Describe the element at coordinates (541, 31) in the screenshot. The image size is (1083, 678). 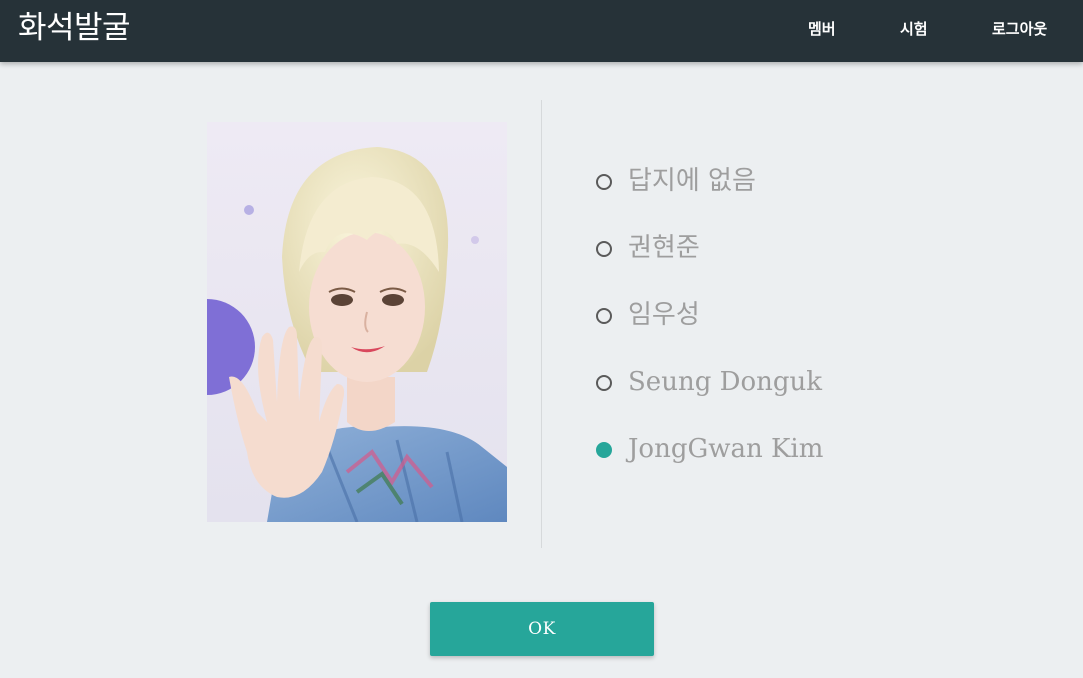
I see `top-navbar: 화석발굴 멤버 시험 로그아웃` at that location.